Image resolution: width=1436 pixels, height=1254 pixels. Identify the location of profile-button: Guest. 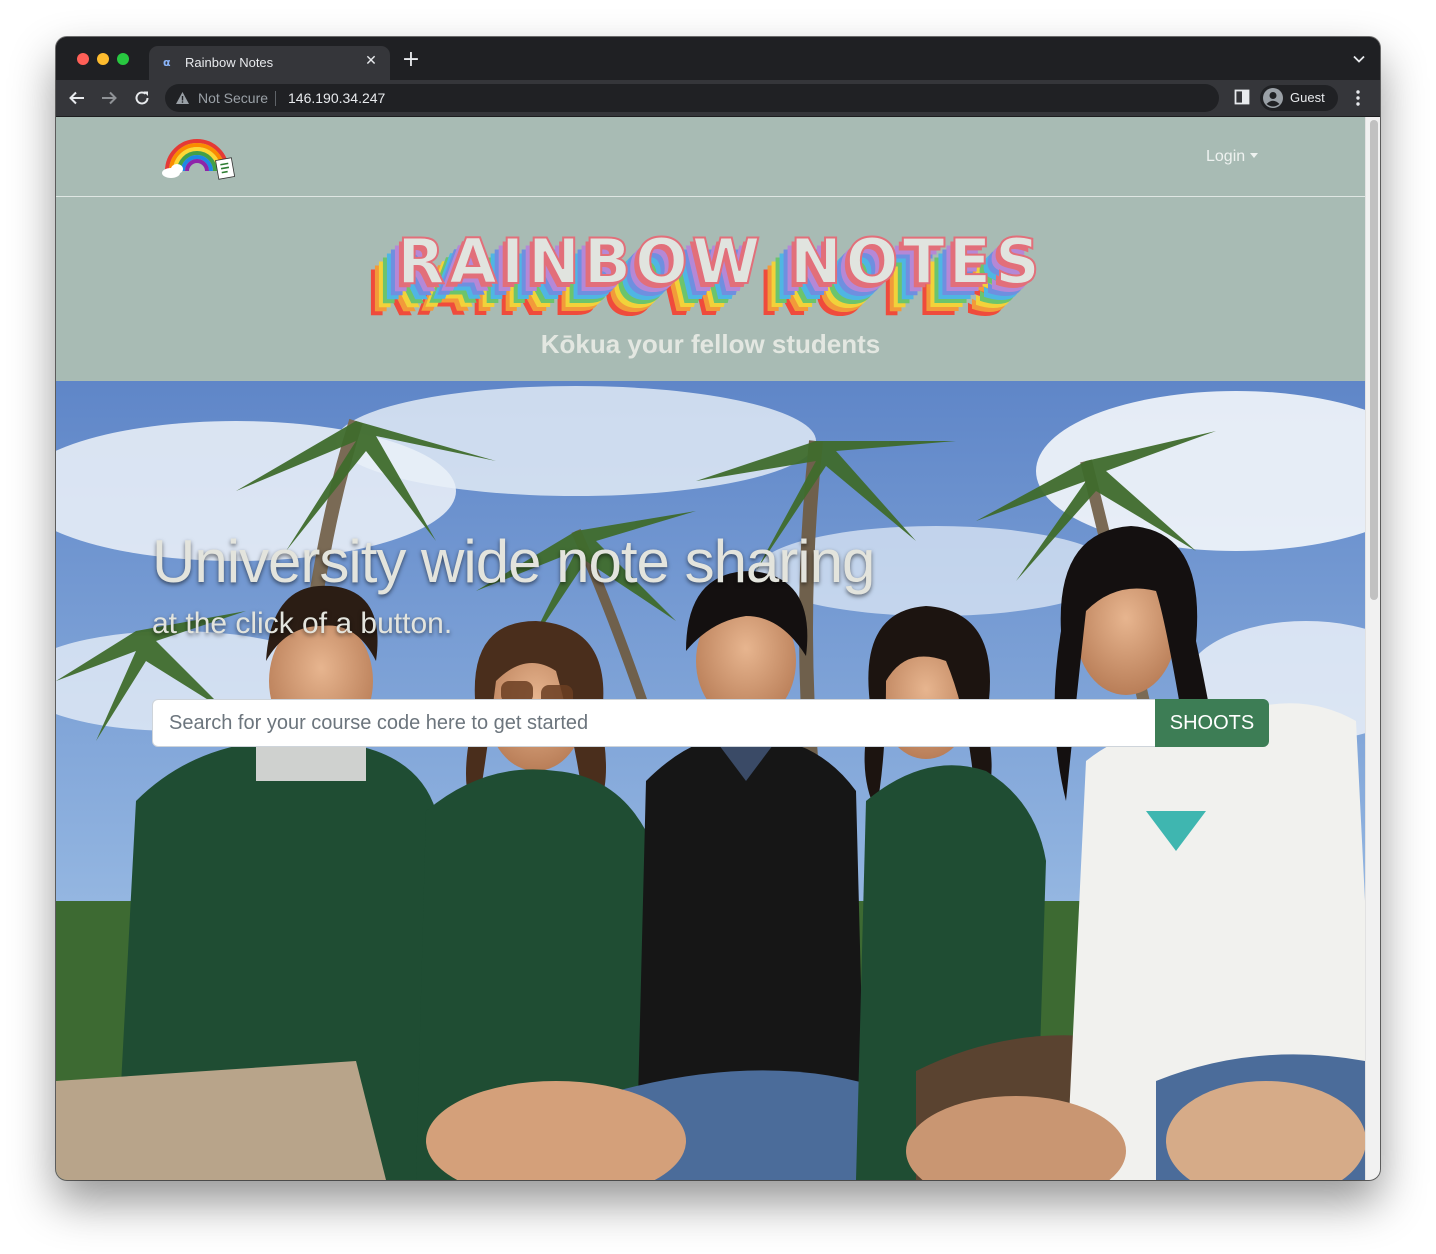
(1299, 98).